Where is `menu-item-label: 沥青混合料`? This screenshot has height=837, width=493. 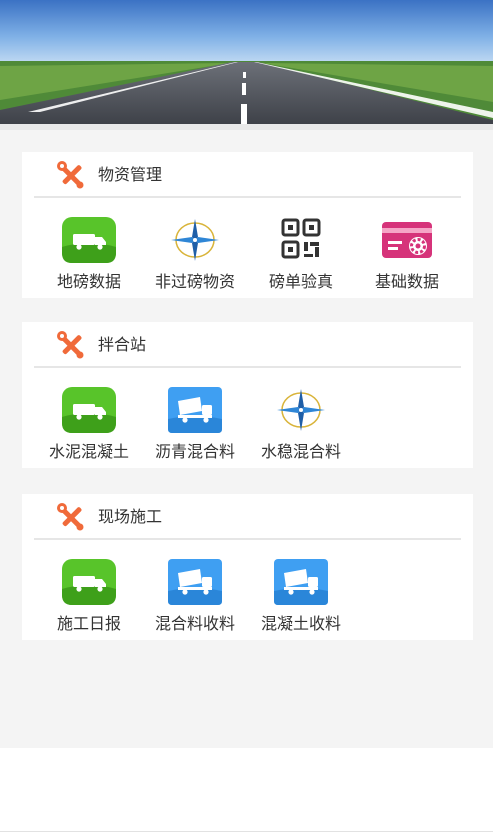 menu-item-label: 沥青混合料 is located at coordinates (194, 451).